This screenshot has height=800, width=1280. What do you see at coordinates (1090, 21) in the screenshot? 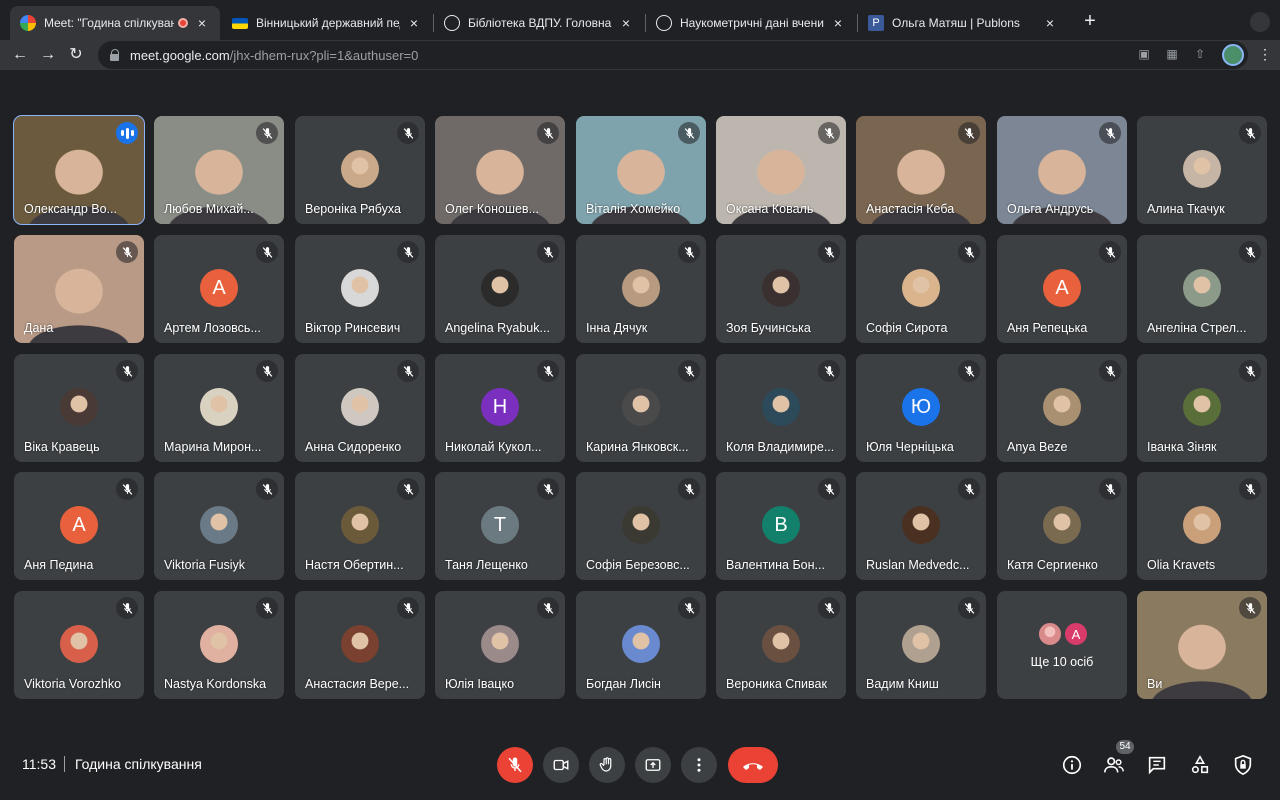
I see `new-tab-button: +` at bounding box center [1090, 21].